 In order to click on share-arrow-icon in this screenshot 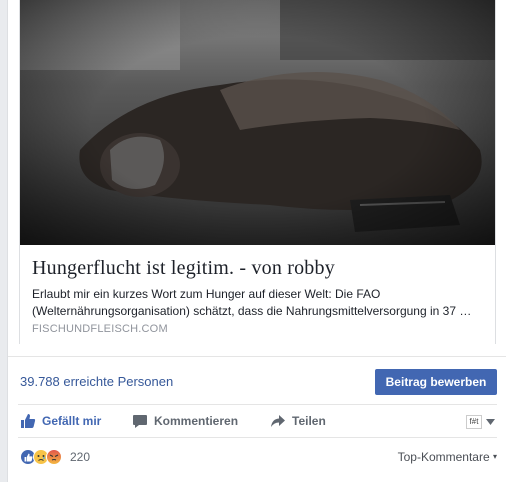, I will do `click(278, 421)`.